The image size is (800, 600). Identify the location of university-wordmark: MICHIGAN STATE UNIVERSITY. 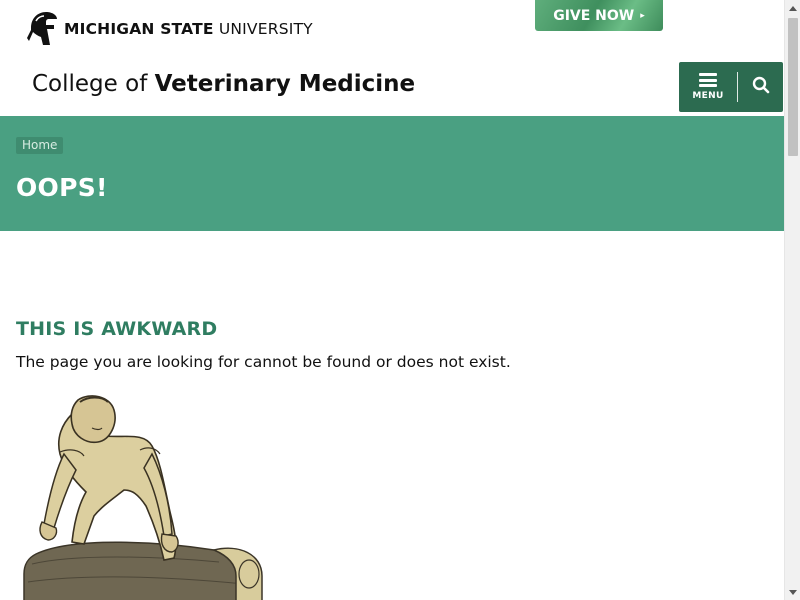
(188, 29).